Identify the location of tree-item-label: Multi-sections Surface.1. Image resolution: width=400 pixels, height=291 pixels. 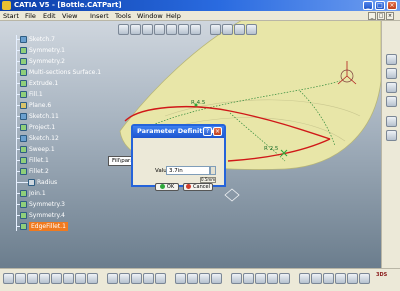
(65, 72).